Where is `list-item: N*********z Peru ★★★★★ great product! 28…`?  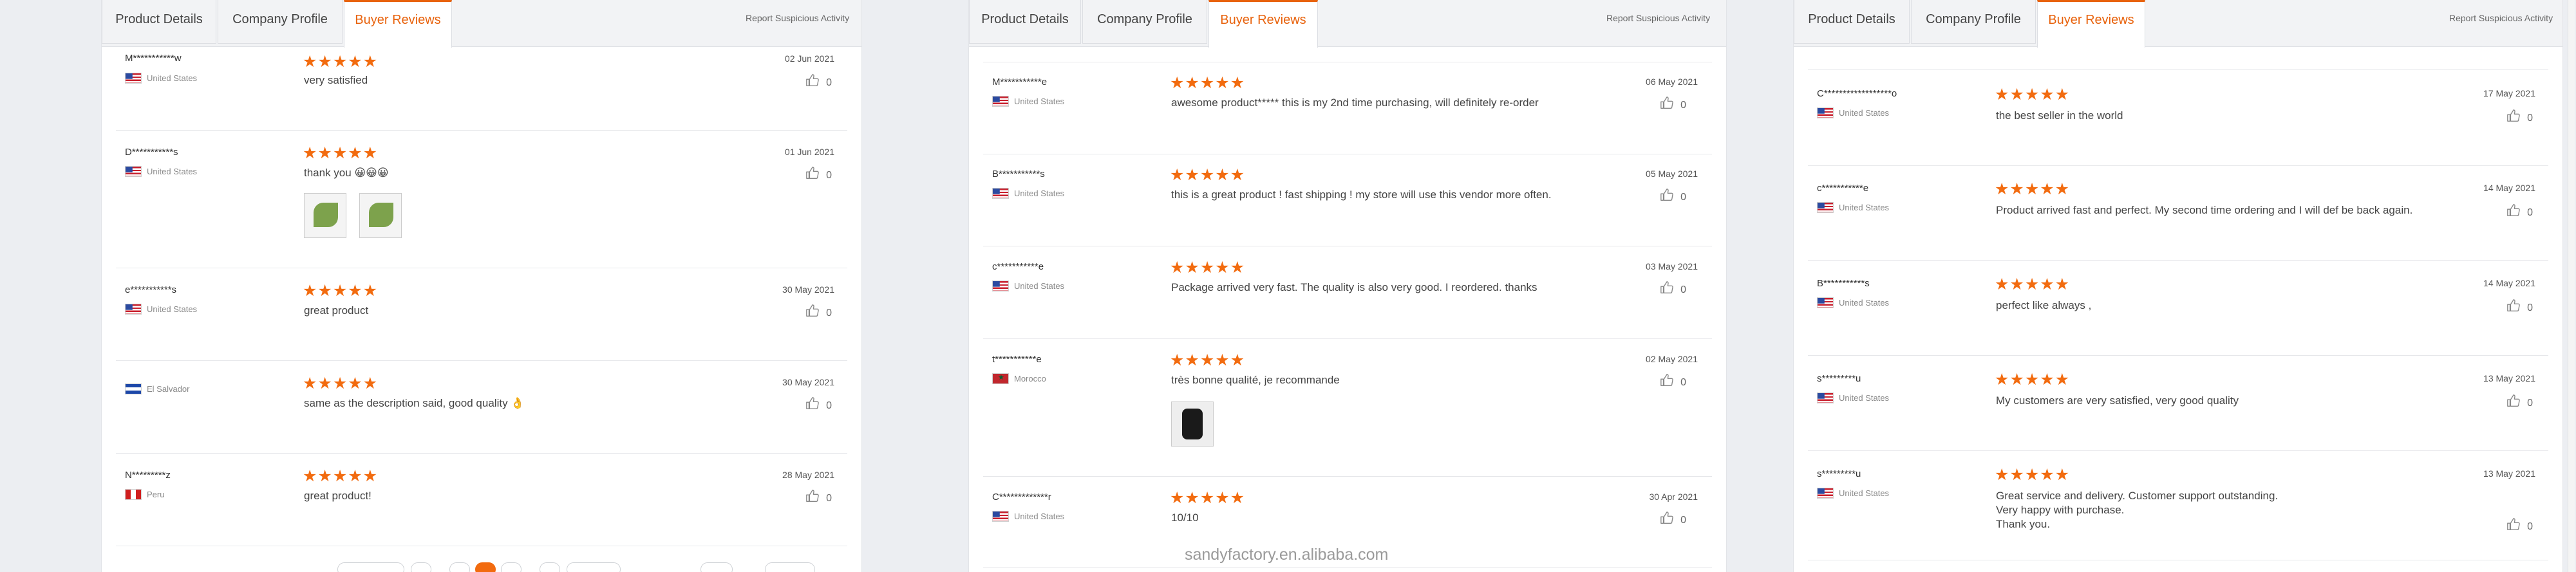 list-item: N*********z Peru ★★★★★ great product! 28… is located at coordinates (481, 499).